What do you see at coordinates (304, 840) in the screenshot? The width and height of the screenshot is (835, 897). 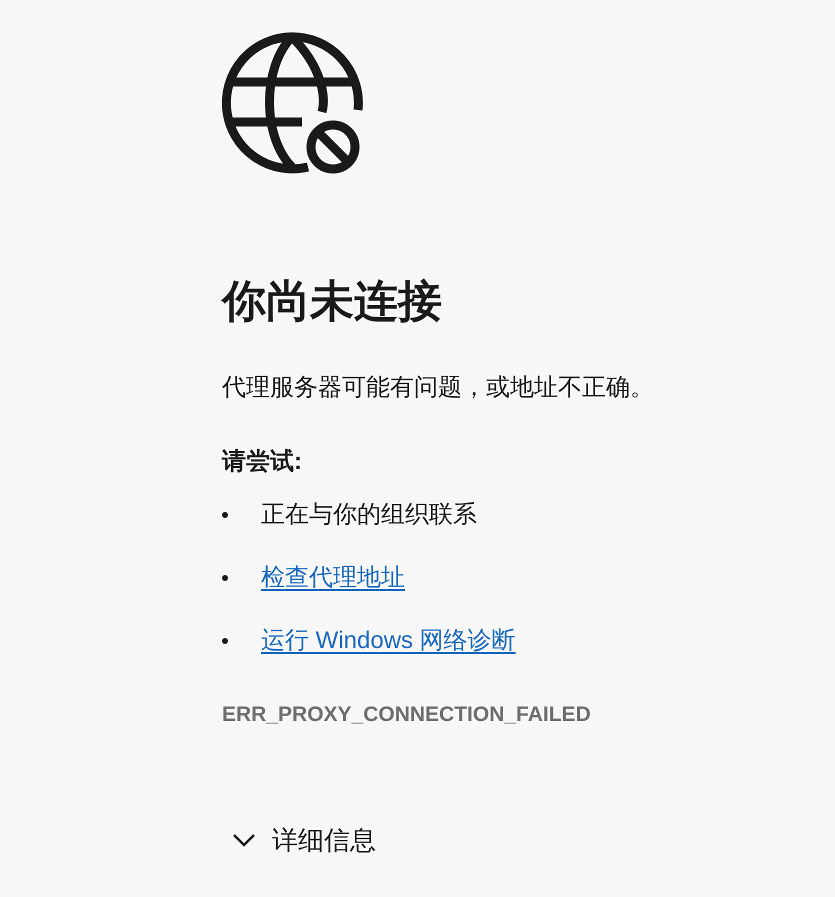 I see `details-toggle: 详细信息` at bounding box center [304, 840].